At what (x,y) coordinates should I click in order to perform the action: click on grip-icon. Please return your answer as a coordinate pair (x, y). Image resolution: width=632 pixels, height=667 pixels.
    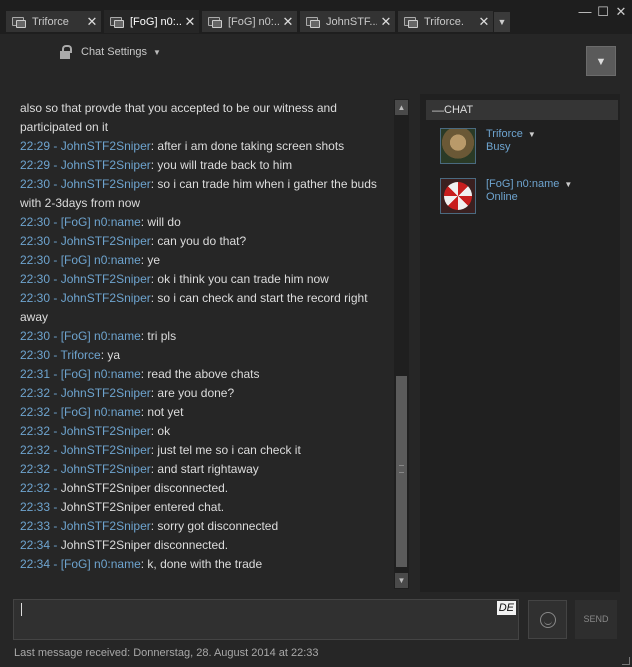
    Looking at the image, I should click on (401, 469).